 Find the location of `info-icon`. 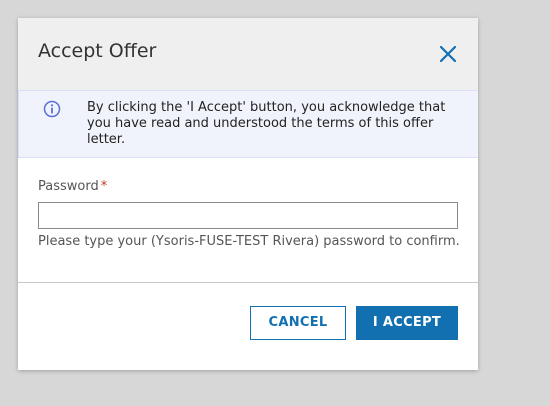

info-icon is located at coordinates (52, 109).